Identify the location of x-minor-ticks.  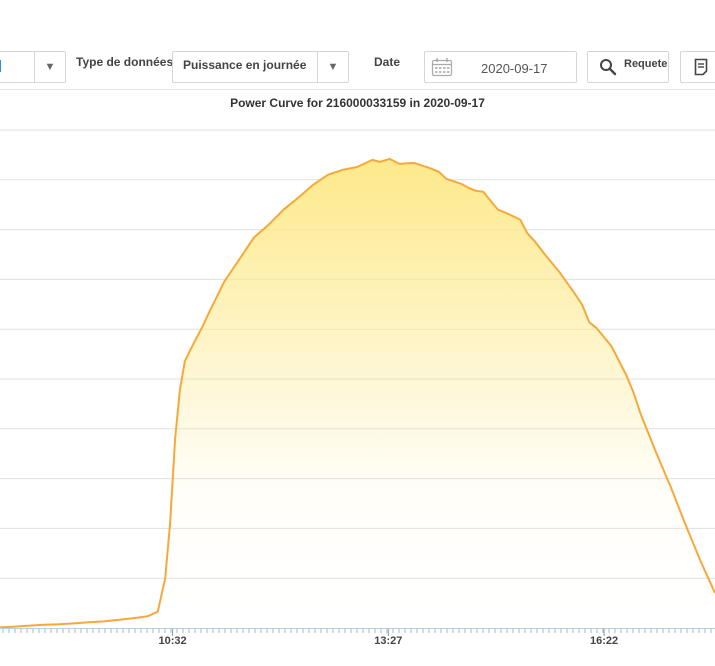
(357, 631).